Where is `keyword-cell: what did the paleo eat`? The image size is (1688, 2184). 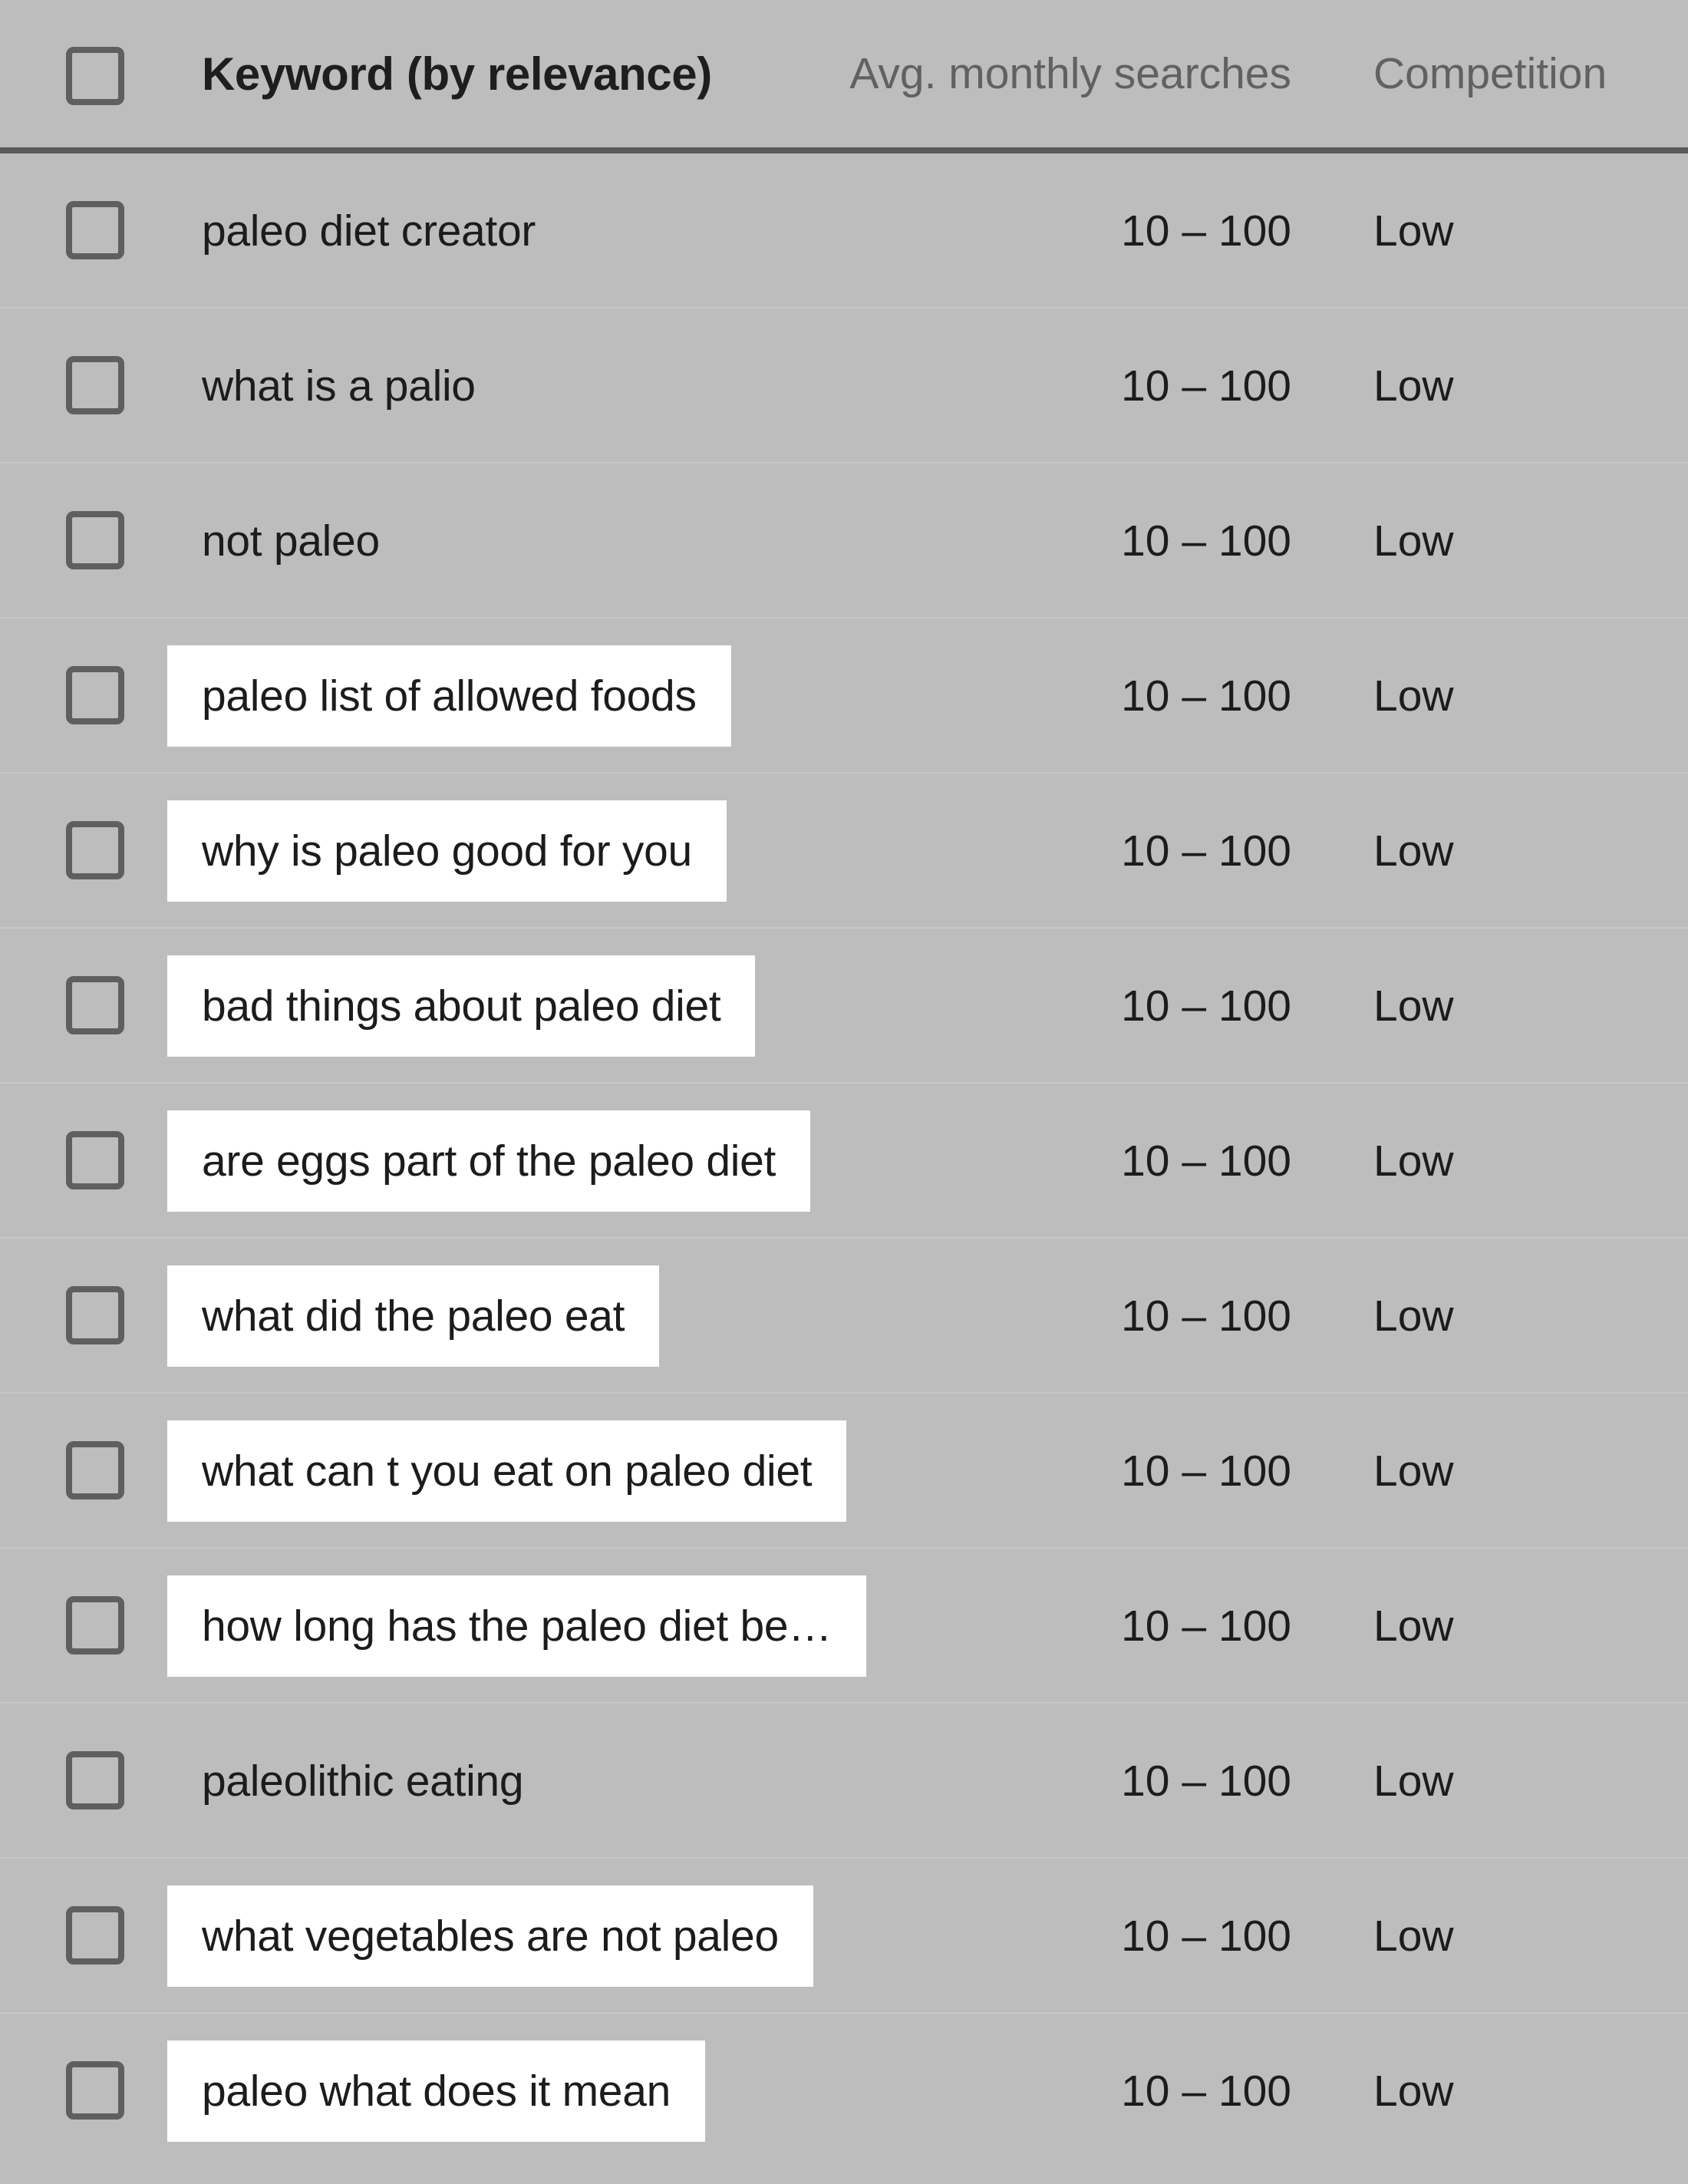
keyword-cell: what did the paleo eat is located at coordinates (413, 1316).